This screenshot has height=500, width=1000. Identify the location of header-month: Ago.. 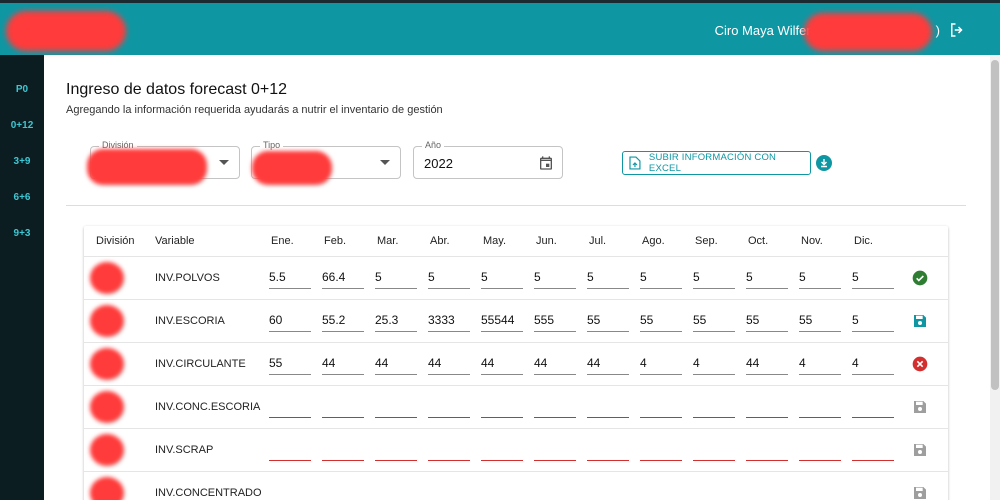
(653, 241).